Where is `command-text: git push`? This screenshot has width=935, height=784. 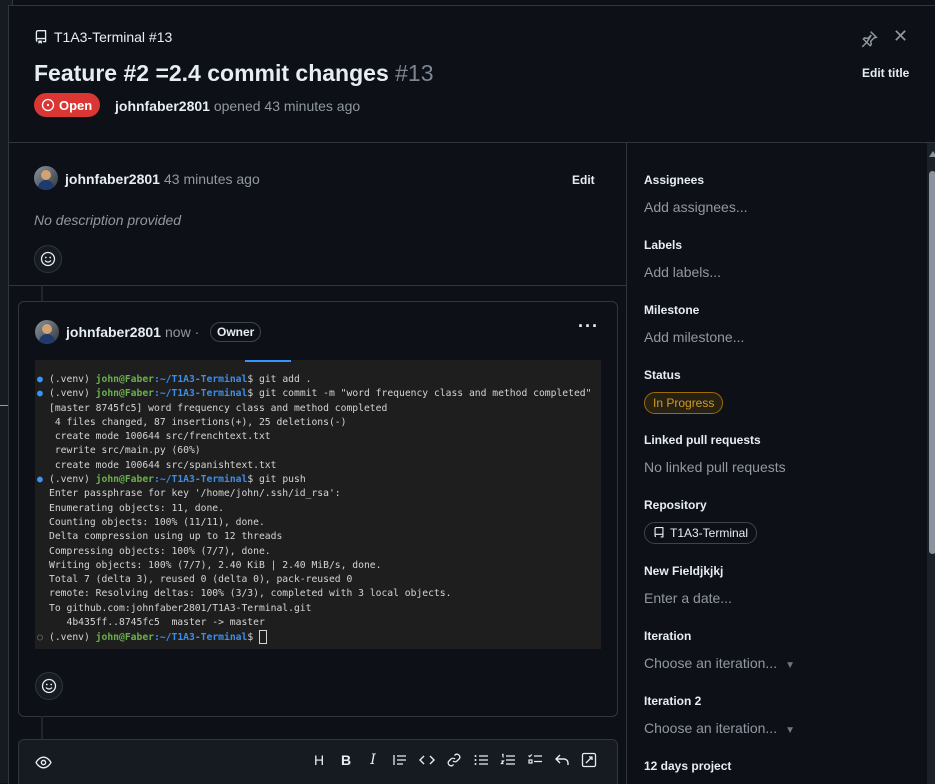
command-text: git push is located at coordinates (279, 480).